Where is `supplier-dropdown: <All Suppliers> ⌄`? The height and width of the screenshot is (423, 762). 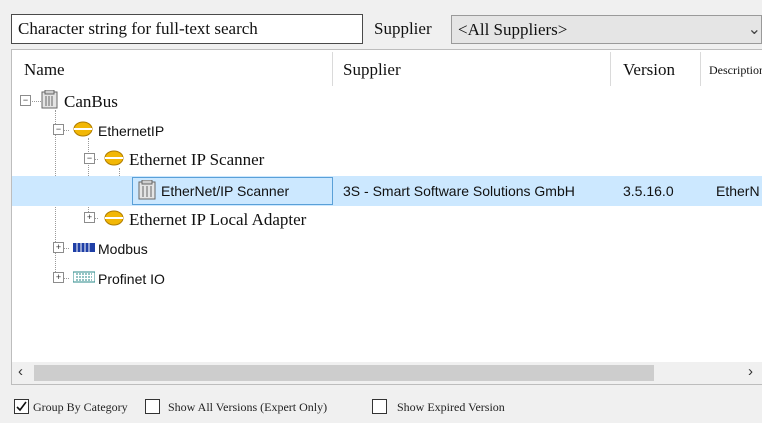
supplier-dropdown: <All Suppliers> ⌄ is located at coordinates (606, 29).